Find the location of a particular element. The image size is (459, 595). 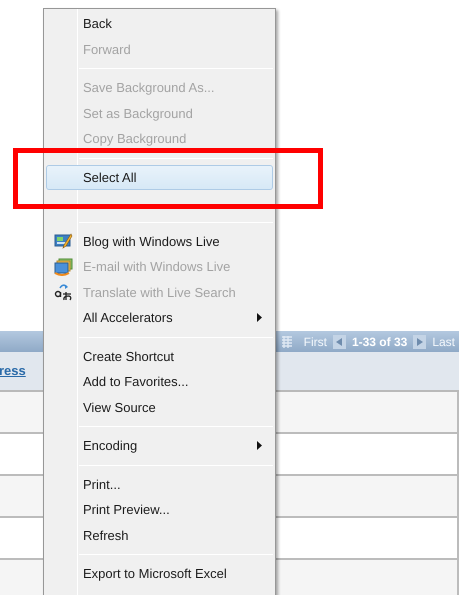

blog-pen-icon is located at coordinates (63, 241).